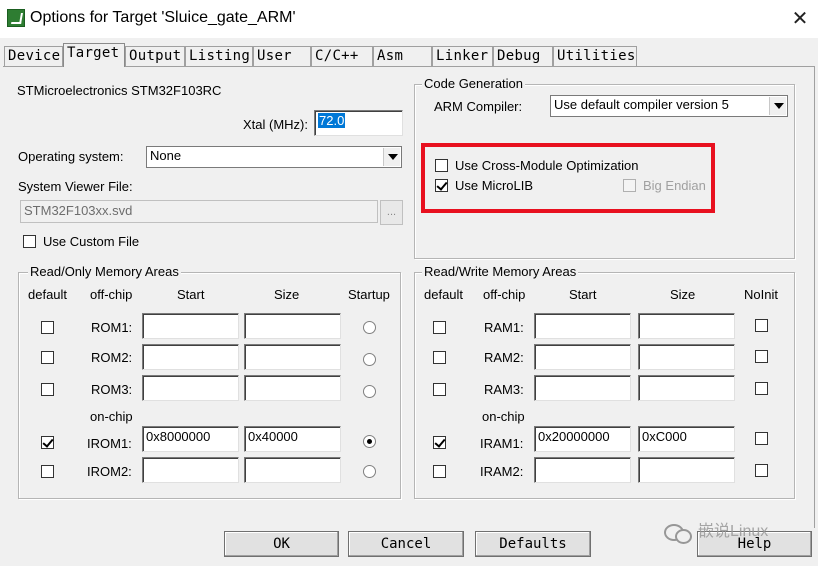  What do you see at coordinates (111, 294) in the screenshot?
I see `ro-header-offchip: off-chip` at bounding box center [111, 294].